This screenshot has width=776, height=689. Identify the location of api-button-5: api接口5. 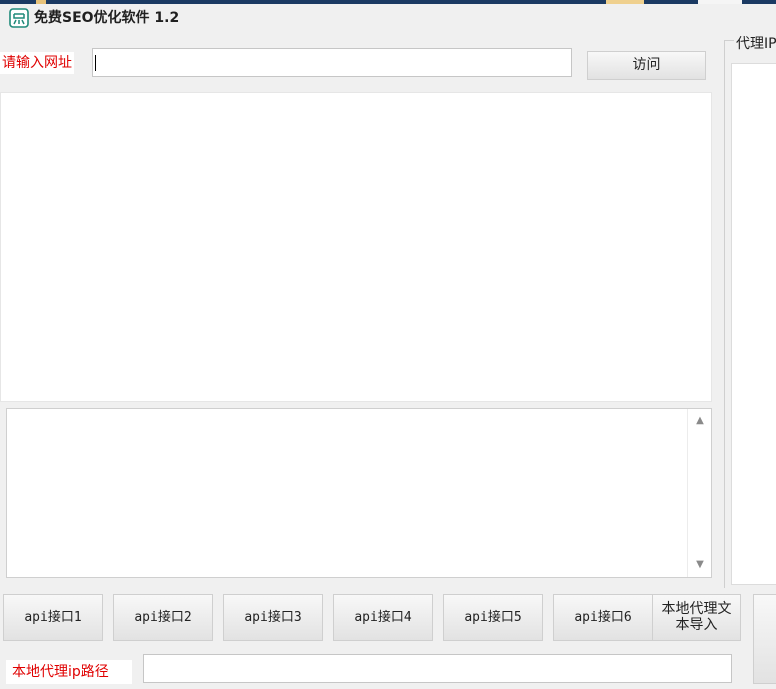
(493, 617).